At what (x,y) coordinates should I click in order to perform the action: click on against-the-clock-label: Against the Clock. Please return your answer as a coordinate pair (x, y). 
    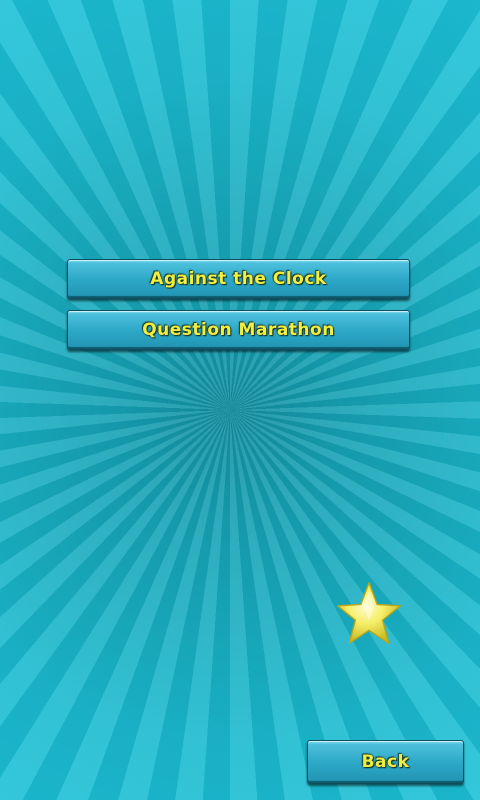
    Looking at the image, I should click on (238, 279).